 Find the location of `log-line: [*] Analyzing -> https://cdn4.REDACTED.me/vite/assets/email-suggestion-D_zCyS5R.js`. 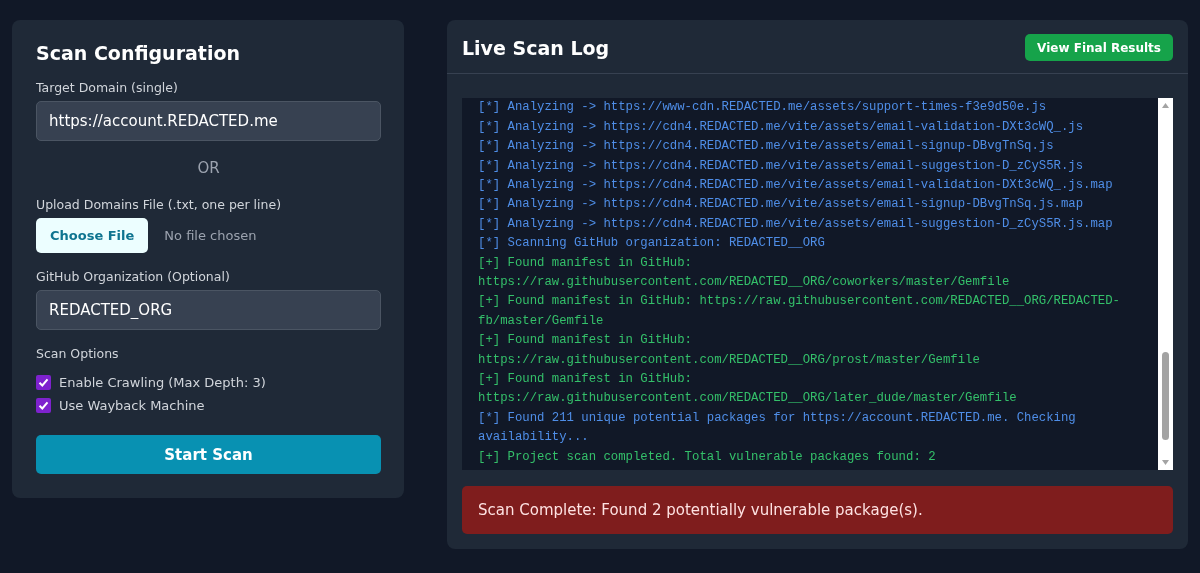

log-line: [*] Analyzing -> https://cdn4.REDACTED.me/vite/assets/email-suggestion-D_zCyS5R.js is located at coordinates (781, 166).